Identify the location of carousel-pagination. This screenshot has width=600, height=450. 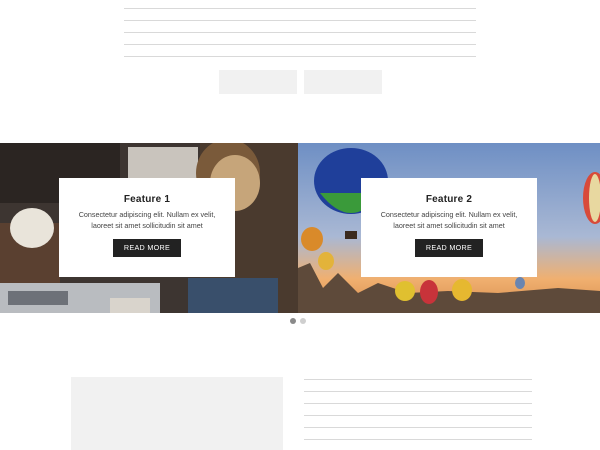
(298, 321).